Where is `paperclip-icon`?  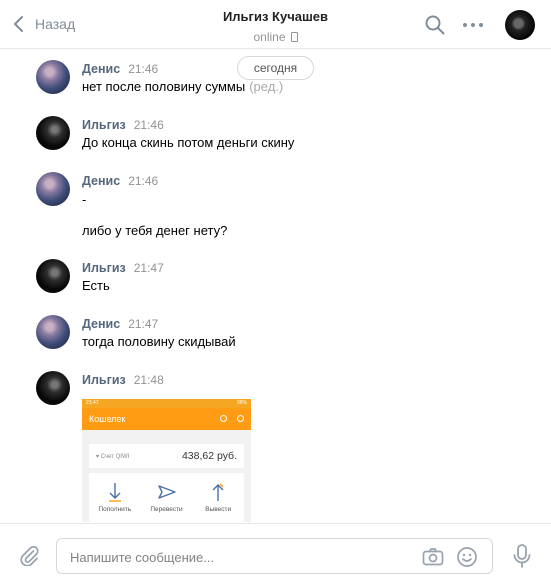
paperclip-icon is located at coordinates (29, 555).